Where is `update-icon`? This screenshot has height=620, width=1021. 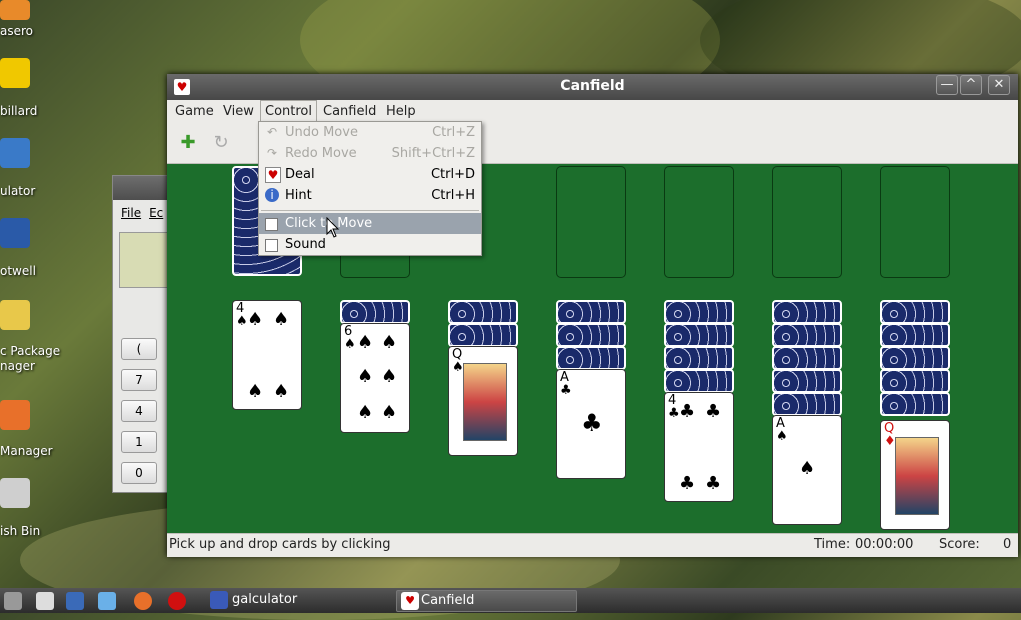
update-icon is located at coordinates (15, 415).